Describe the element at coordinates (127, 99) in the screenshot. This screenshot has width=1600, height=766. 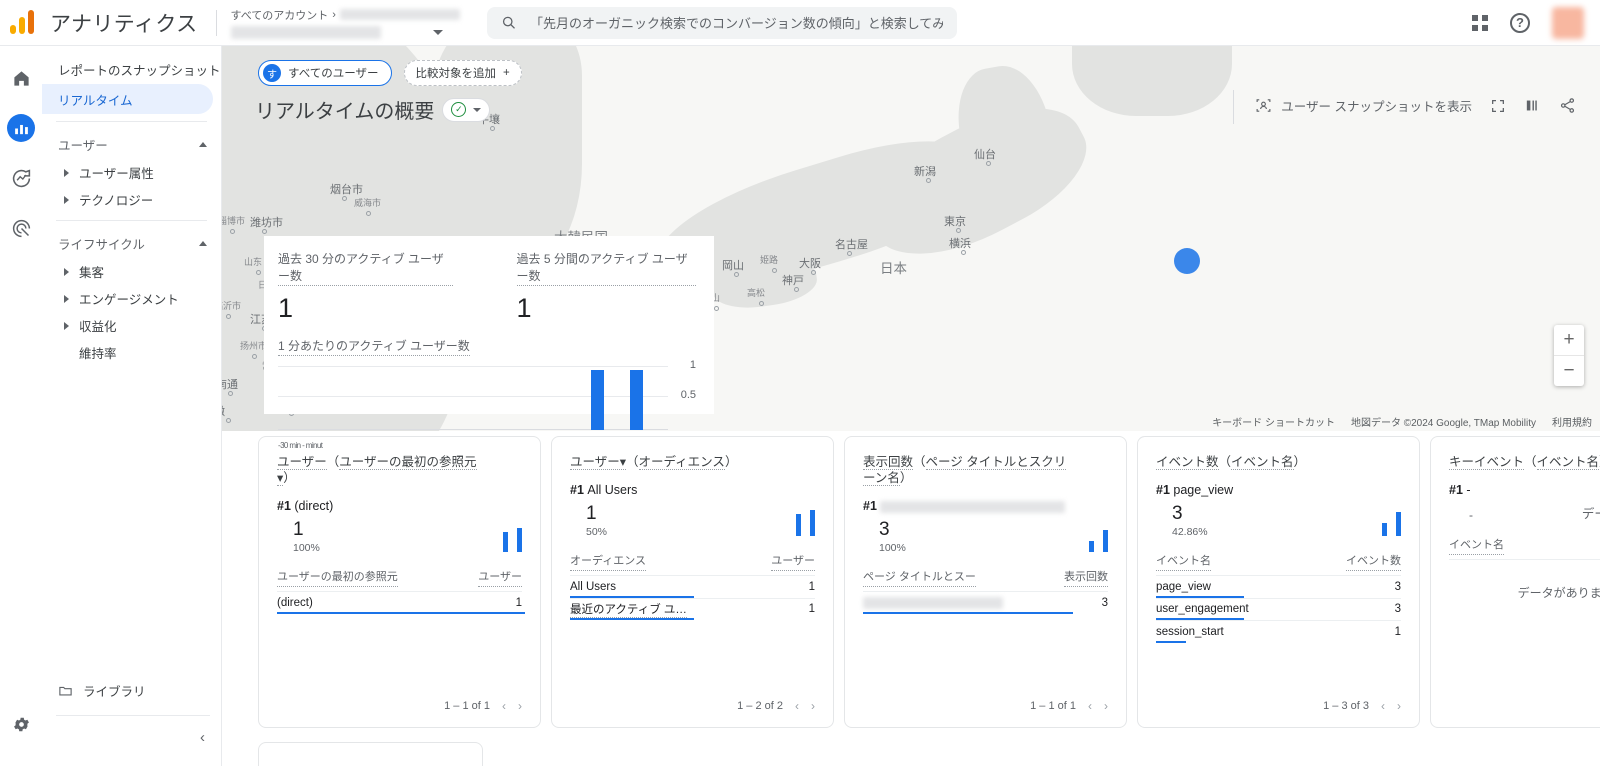
I see `sidebar-item-realtime: リアルタイム` at that location.